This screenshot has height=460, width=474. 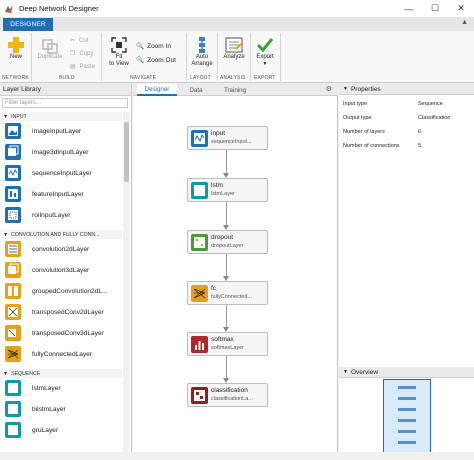 I want to click on matlab-logo-icon, so click(x=9, y=9).